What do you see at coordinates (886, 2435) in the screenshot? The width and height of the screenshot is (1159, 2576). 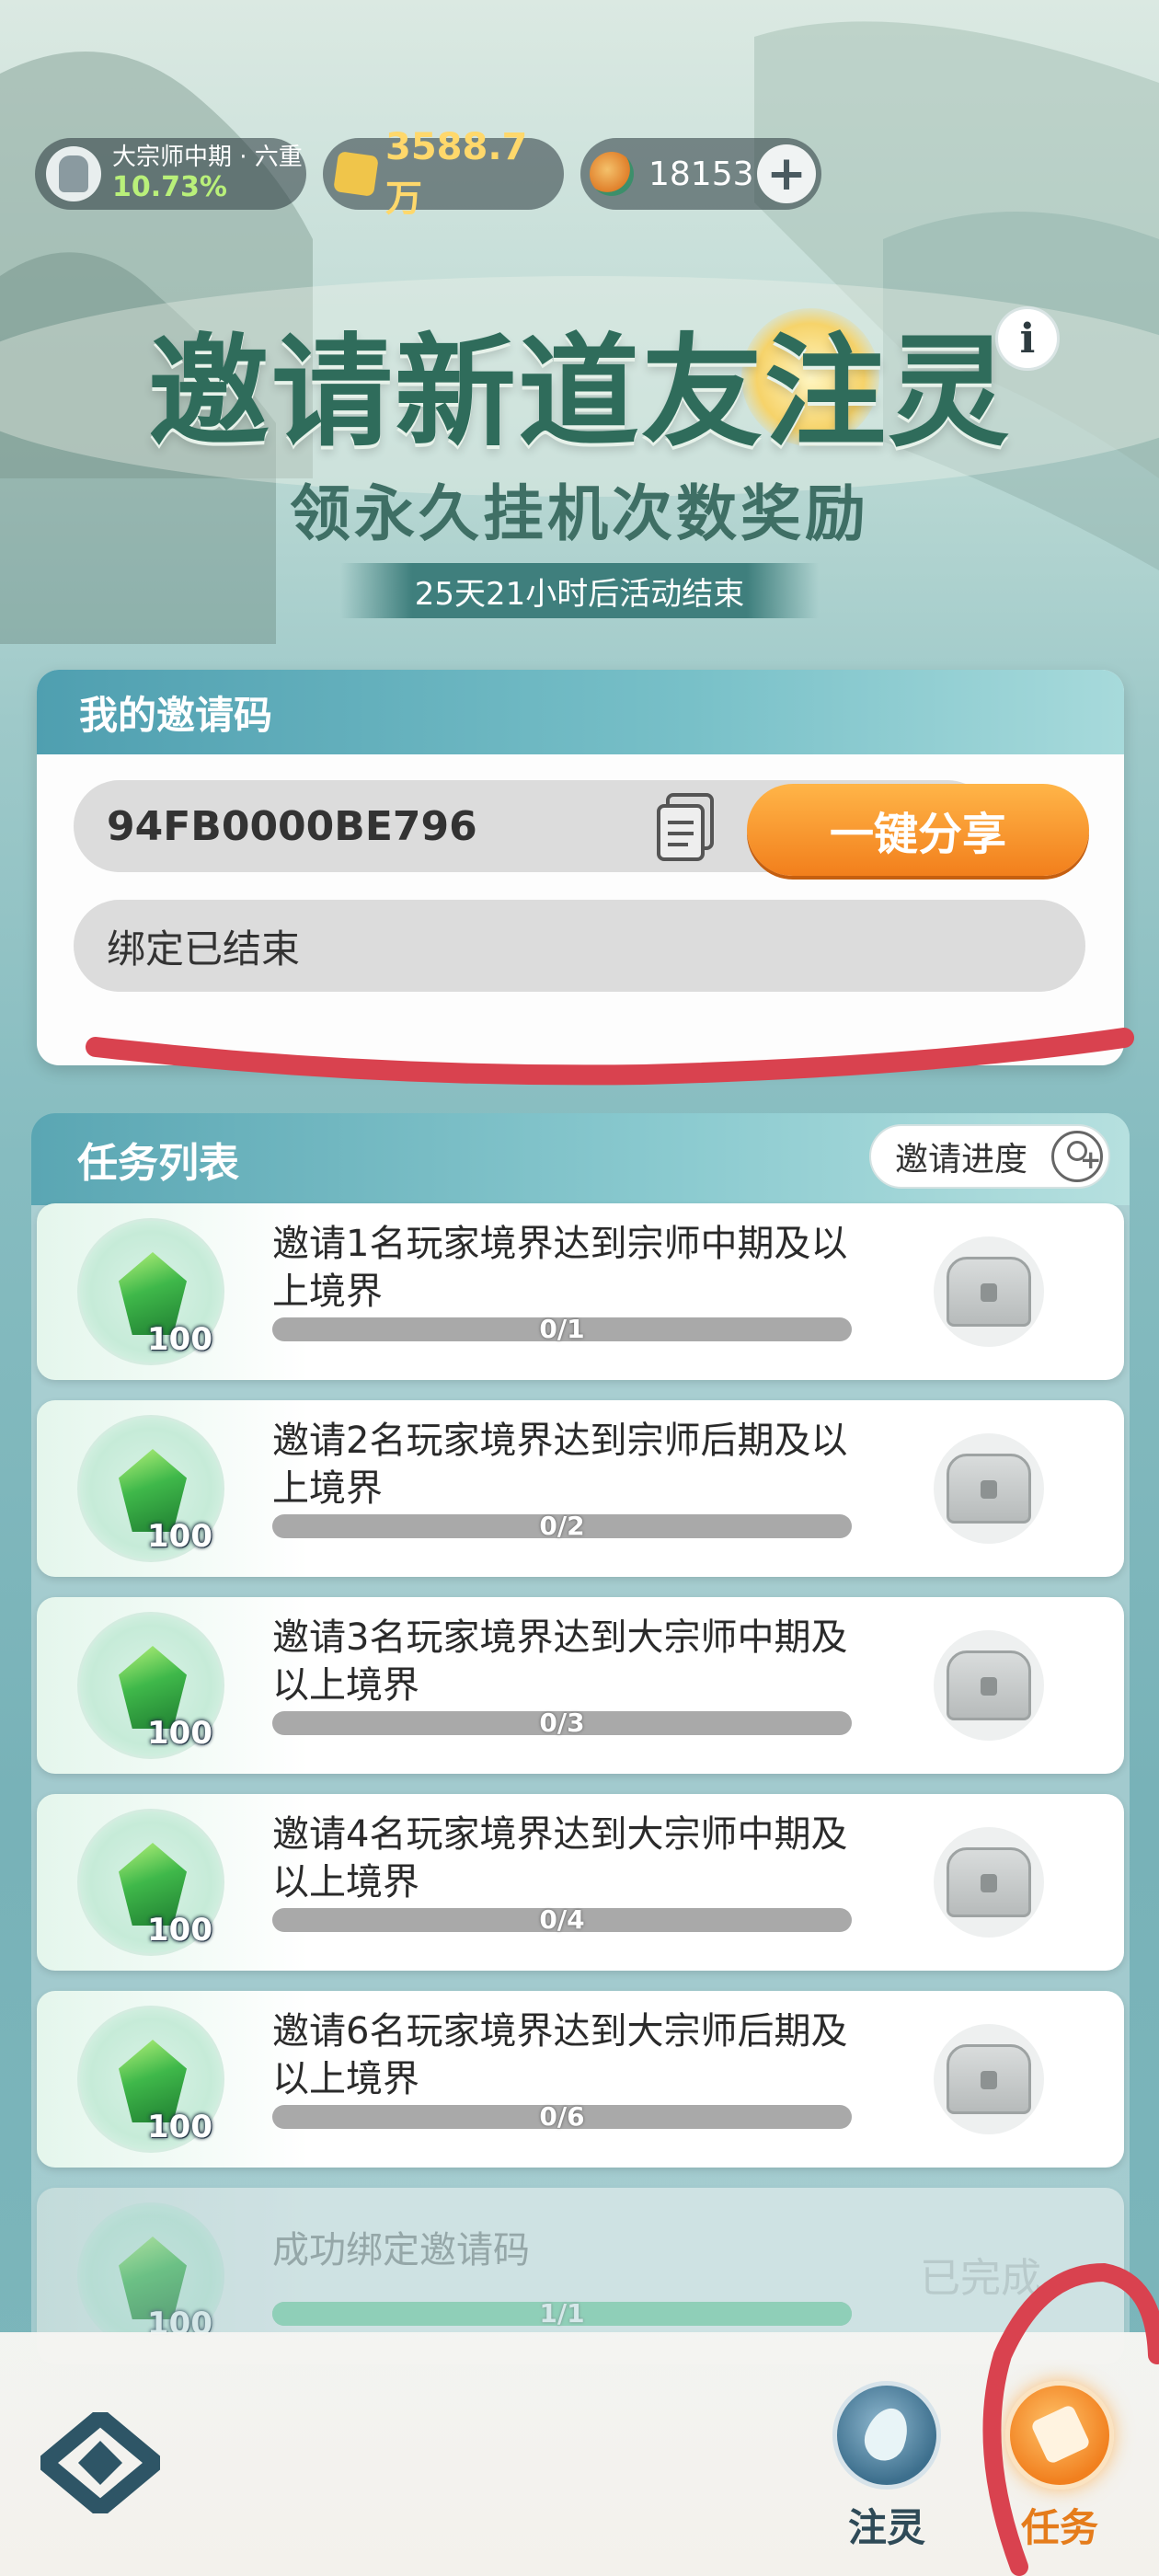 I see `spirit-icon` at bounding box center [886, 2435].